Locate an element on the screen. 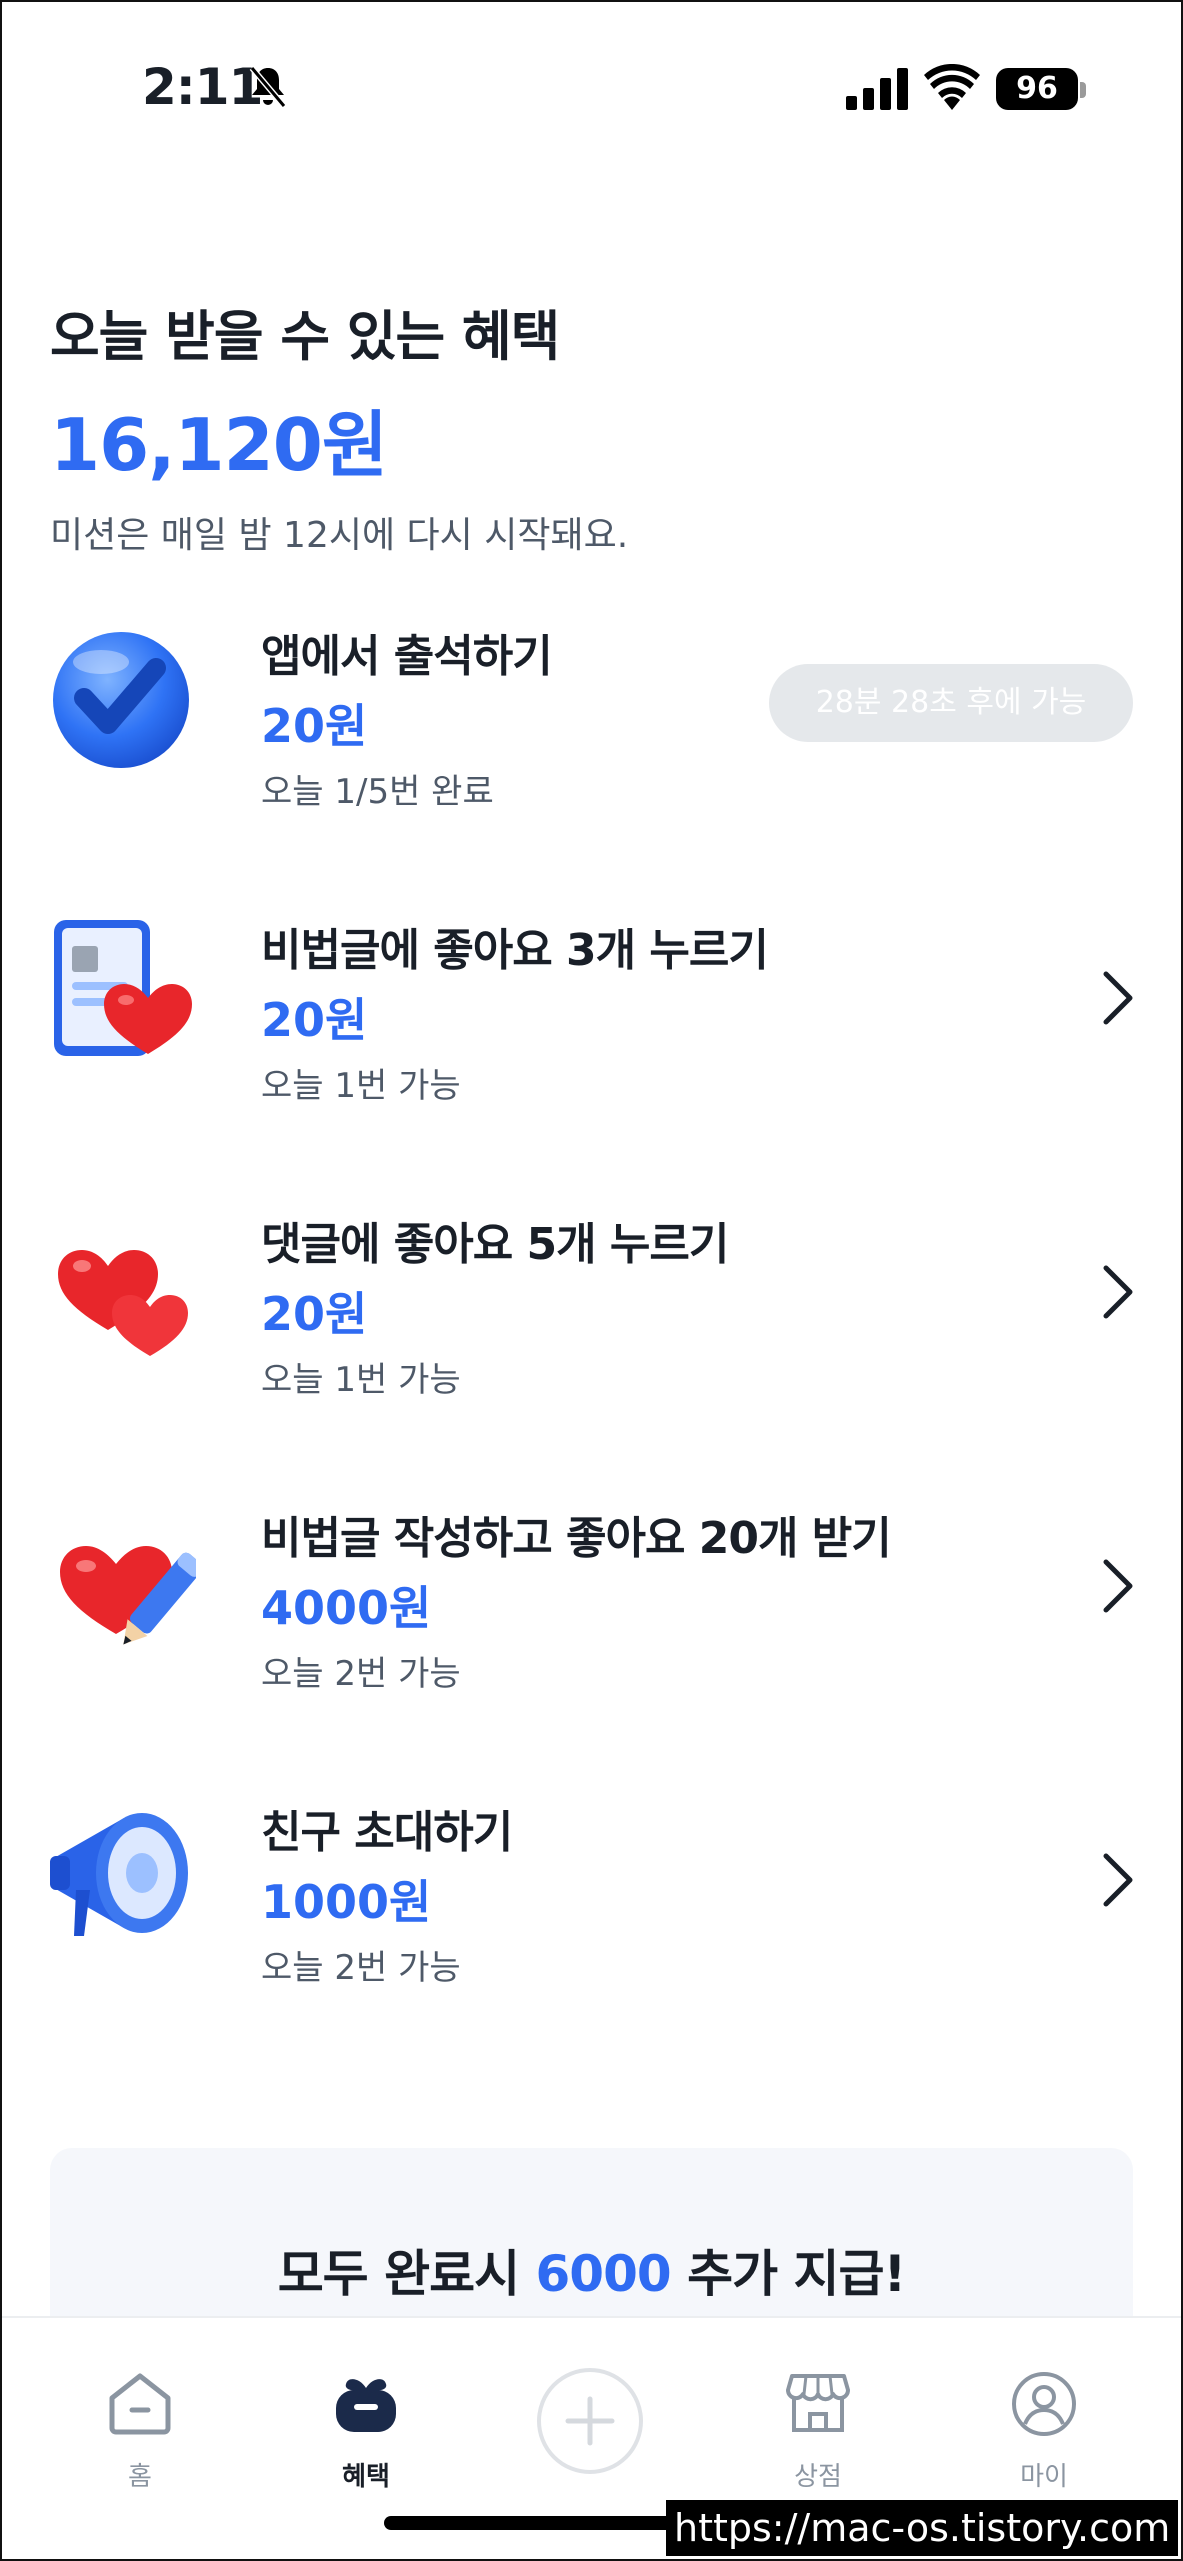 This screenshot has width=1183, height=2561. mission-title: 비법글에 좋아요 3개 누르기 is located at coordinates (515, 950).